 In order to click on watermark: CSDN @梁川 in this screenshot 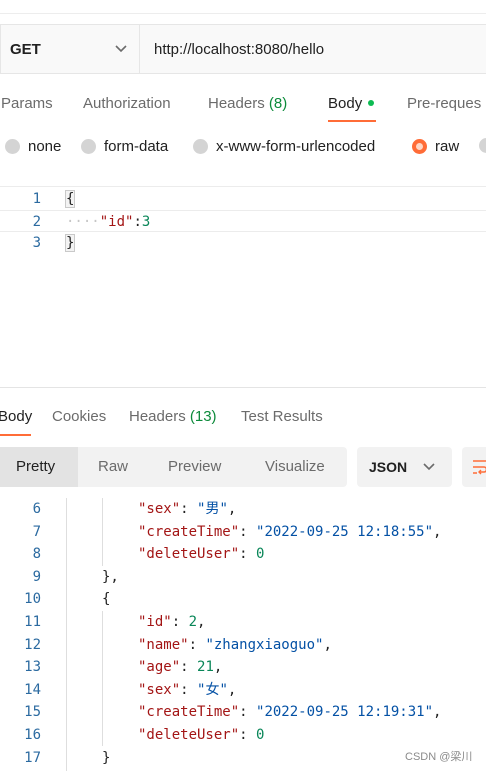, I will do `click(439, 757)`.